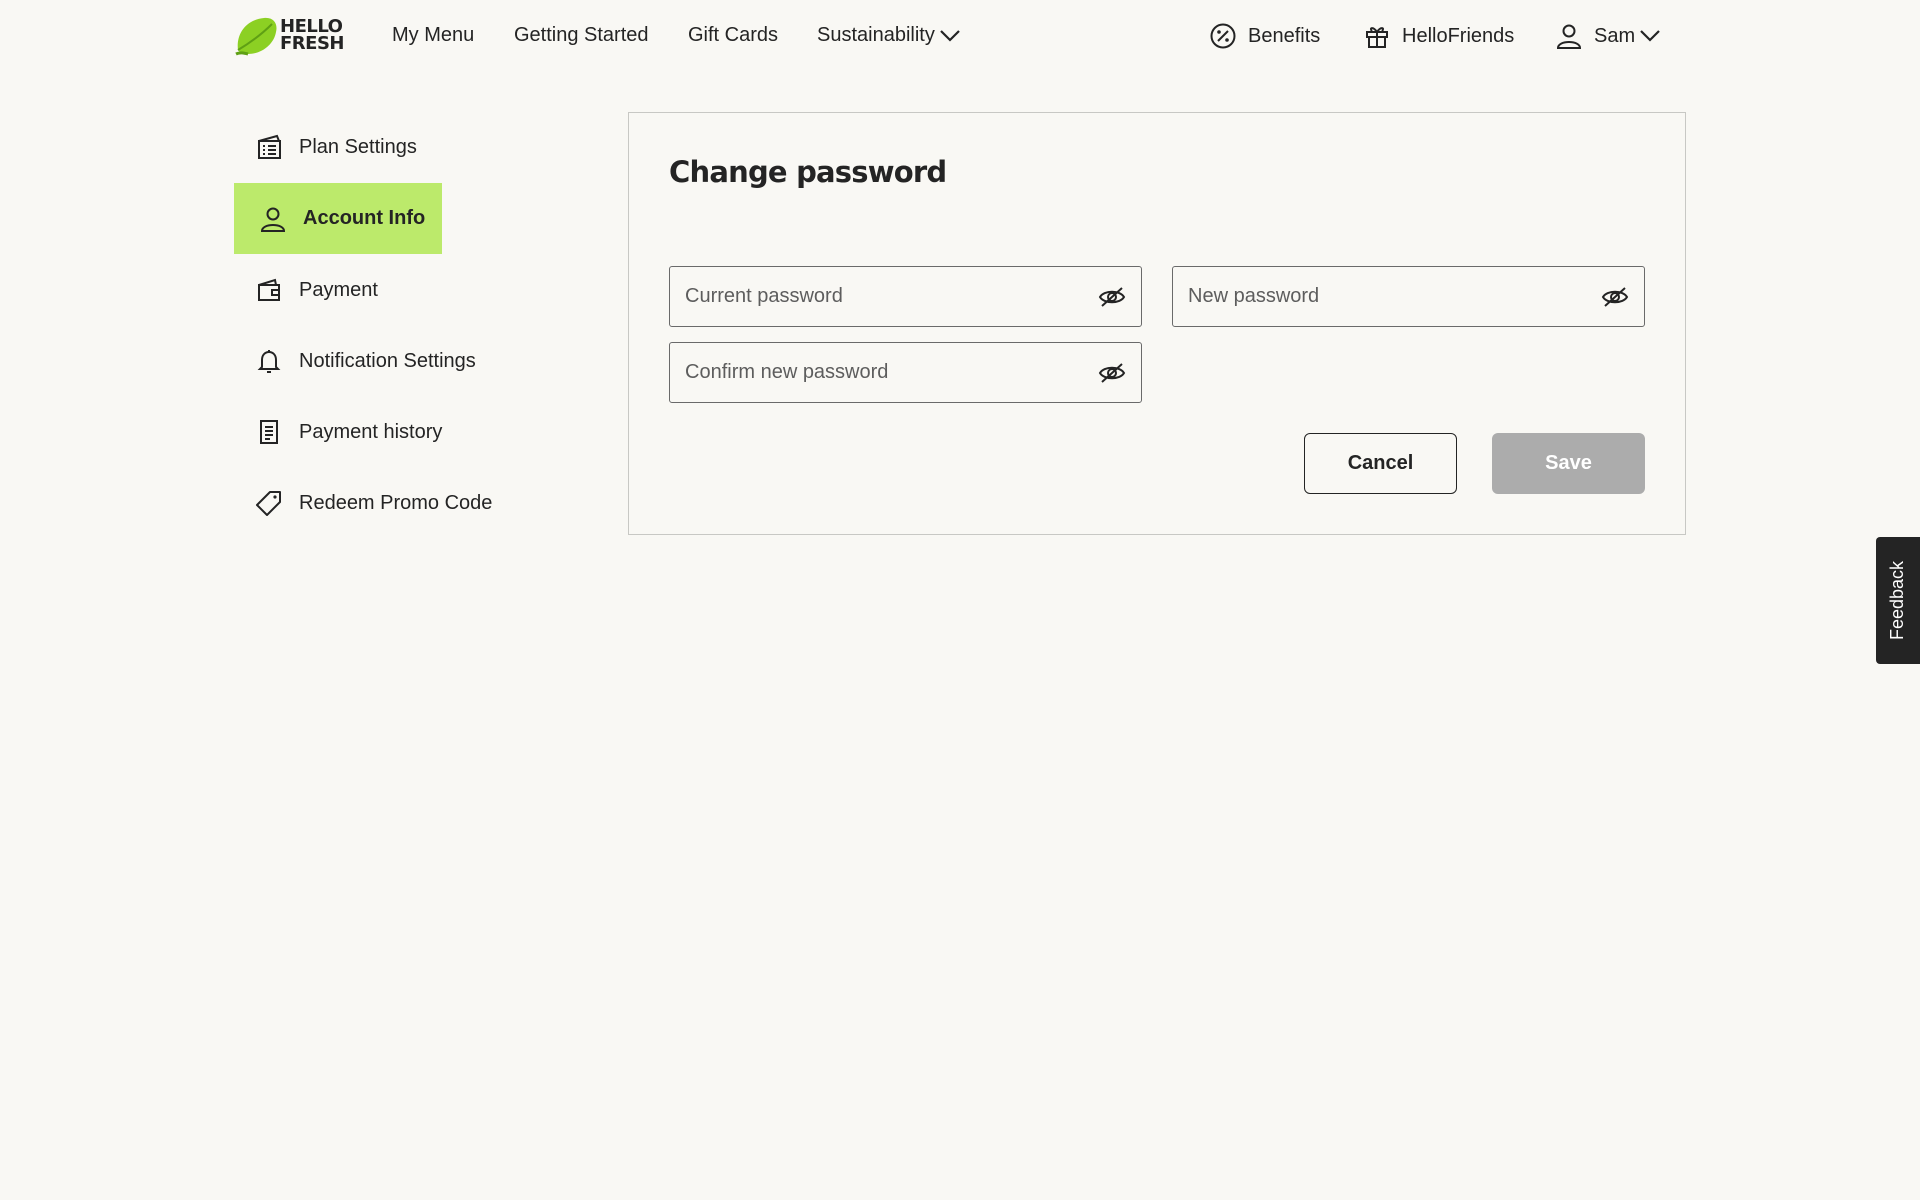  What do you see at coordinates (808, 172) in the screenshot?
I see `card-title: Change password` at bounding box center [808, 172].